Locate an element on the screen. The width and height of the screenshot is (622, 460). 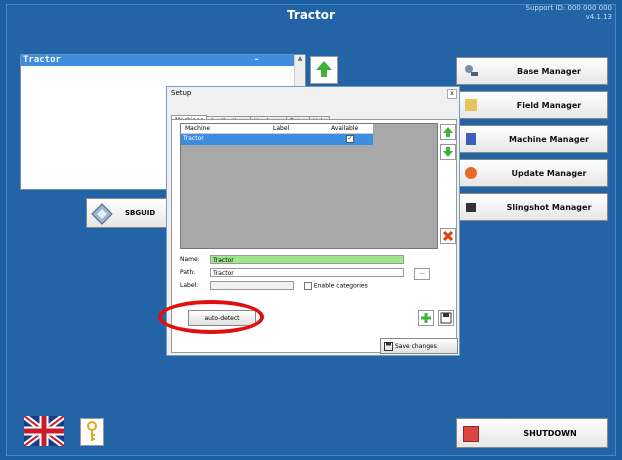
update-icon is located at coordinates (471, 173).